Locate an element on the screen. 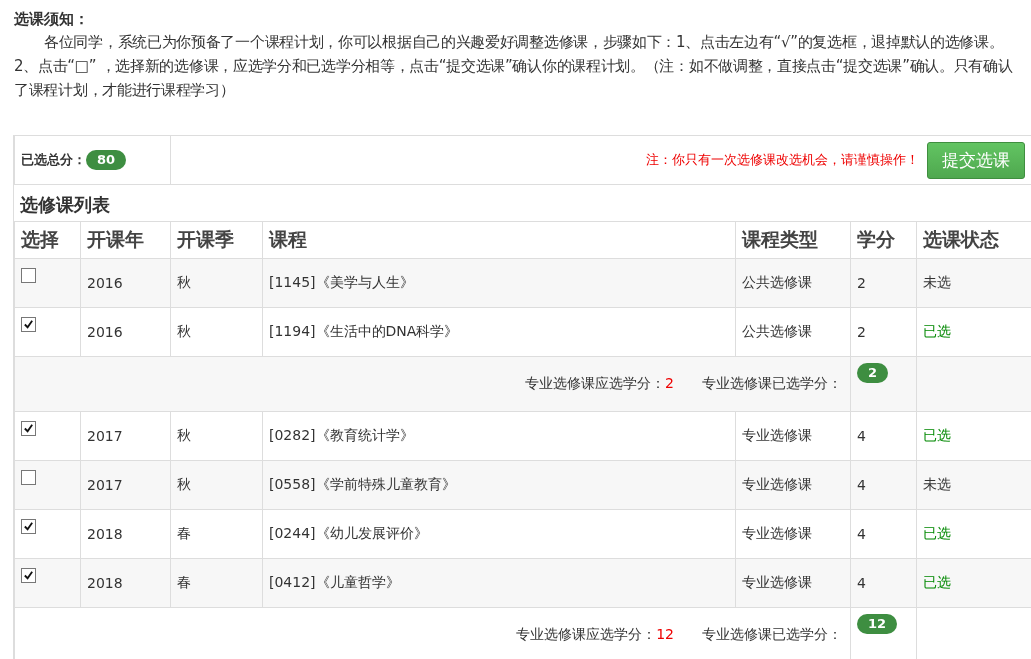 Image resolution: width=1031 pixels, height=659 pixels. column-header: 课程 is located at coordinates (499, 240).